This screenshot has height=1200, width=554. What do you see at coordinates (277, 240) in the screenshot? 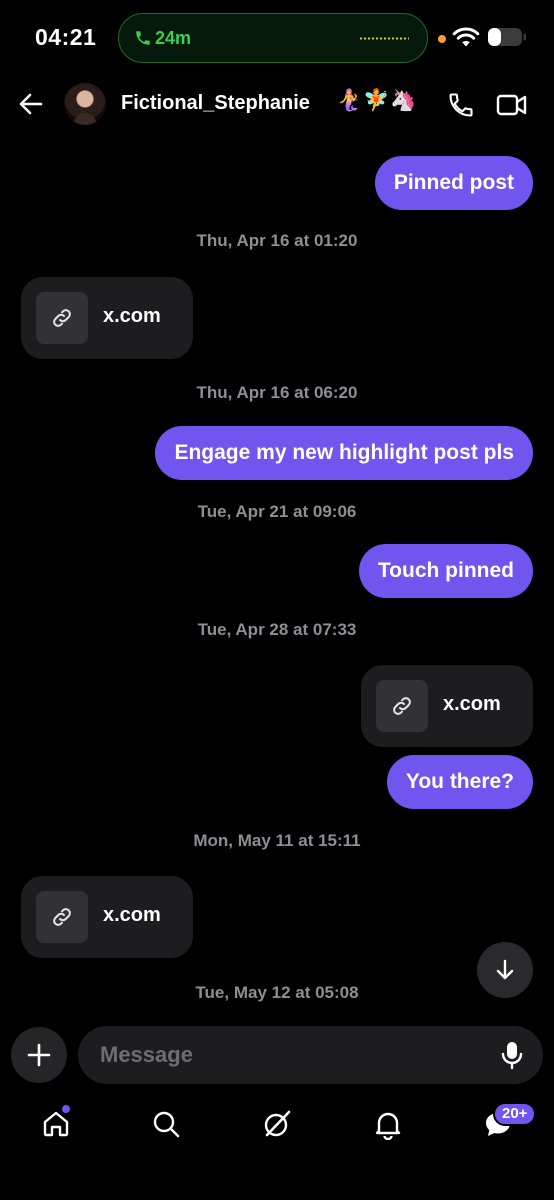
I see `message-timestamp: Thu, Apr 16 at 01:20` at bounding box center [277, 240].